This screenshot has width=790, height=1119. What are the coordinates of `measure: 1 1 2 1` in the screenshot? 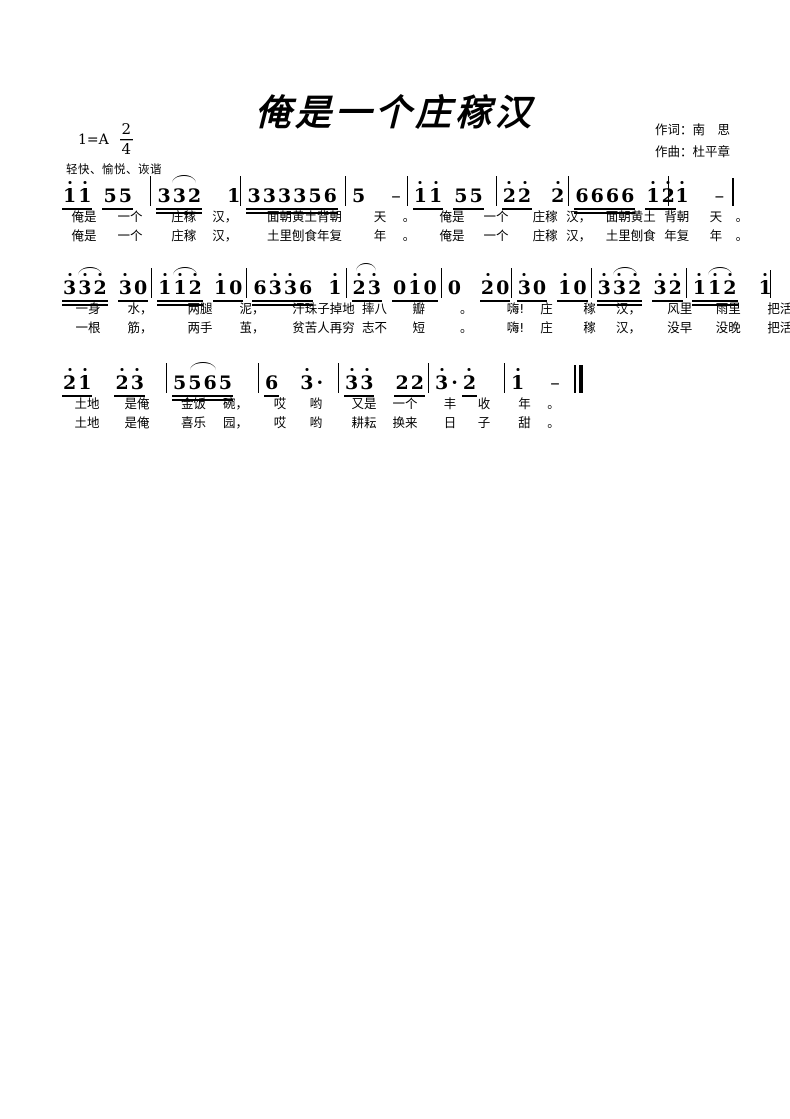 It's located at (728, 286).